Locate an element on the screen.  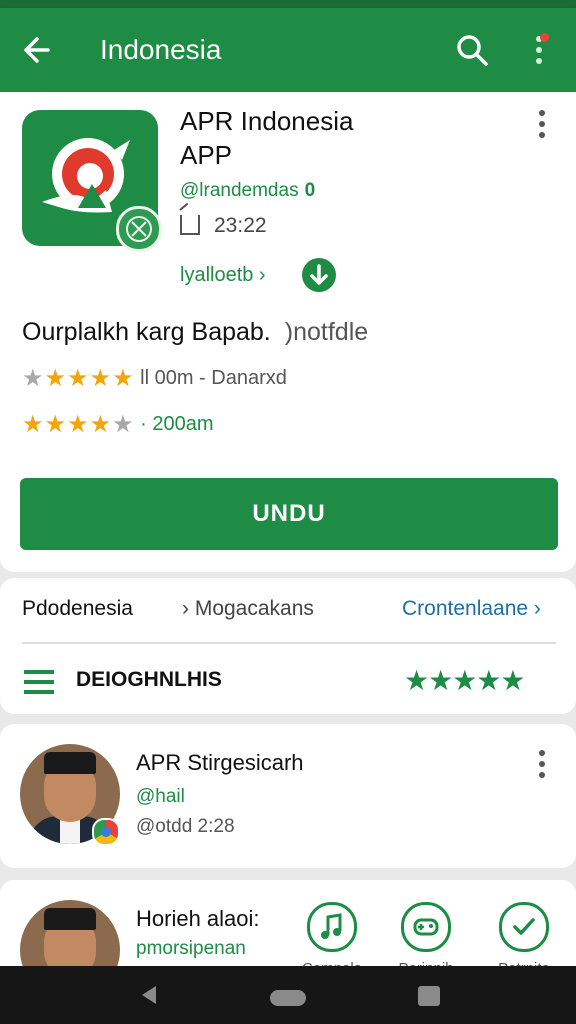
overflow-menu-icon is located at coordinates (540, 50).